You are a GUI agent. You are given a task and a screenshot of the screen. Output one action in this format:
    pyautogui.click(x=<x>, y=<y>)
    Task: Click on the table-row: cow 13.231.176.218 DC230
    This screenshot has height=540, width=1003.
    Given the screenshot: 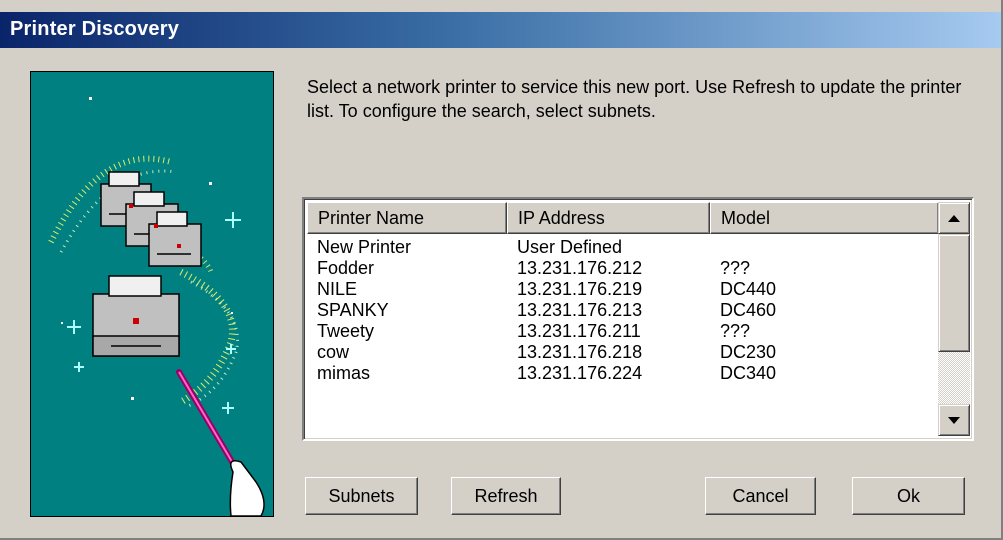 What is the action you would take?
    pyautogui.click(x=623, y=352)
    